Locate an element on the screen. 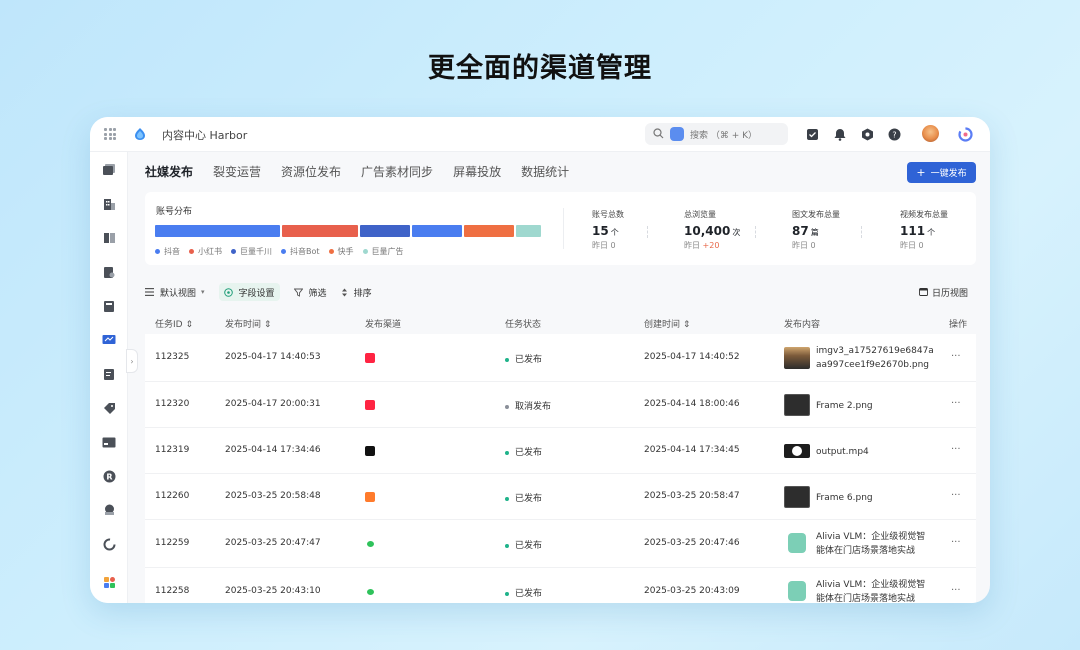  assistant-icon is located at coordinates (965, 134).